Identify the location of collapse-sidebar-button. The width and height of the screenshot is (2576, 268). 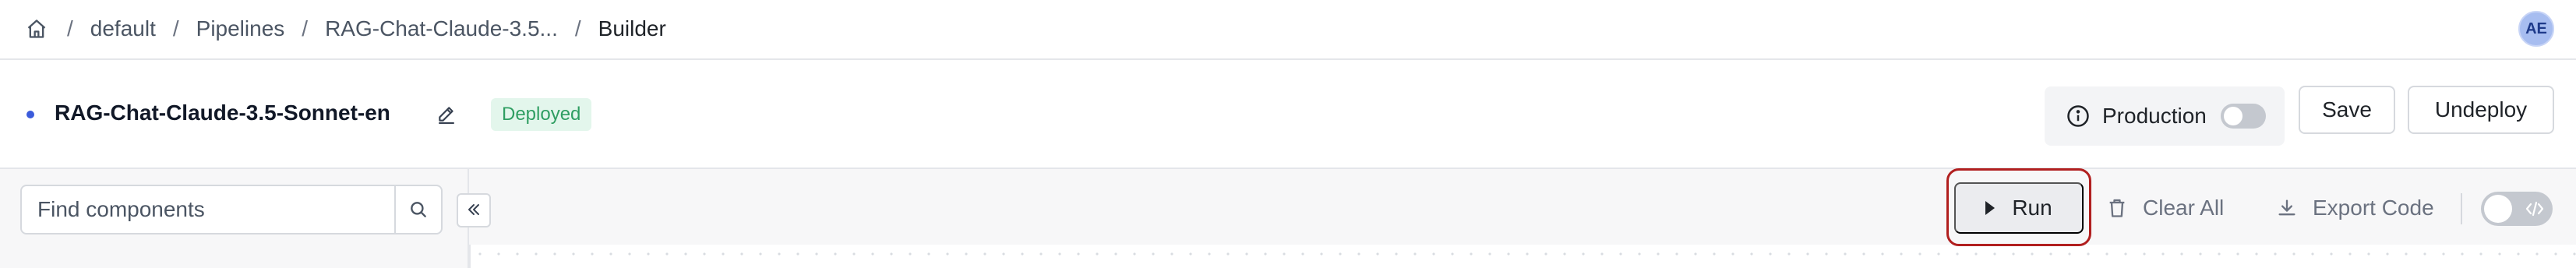
(474, 210).